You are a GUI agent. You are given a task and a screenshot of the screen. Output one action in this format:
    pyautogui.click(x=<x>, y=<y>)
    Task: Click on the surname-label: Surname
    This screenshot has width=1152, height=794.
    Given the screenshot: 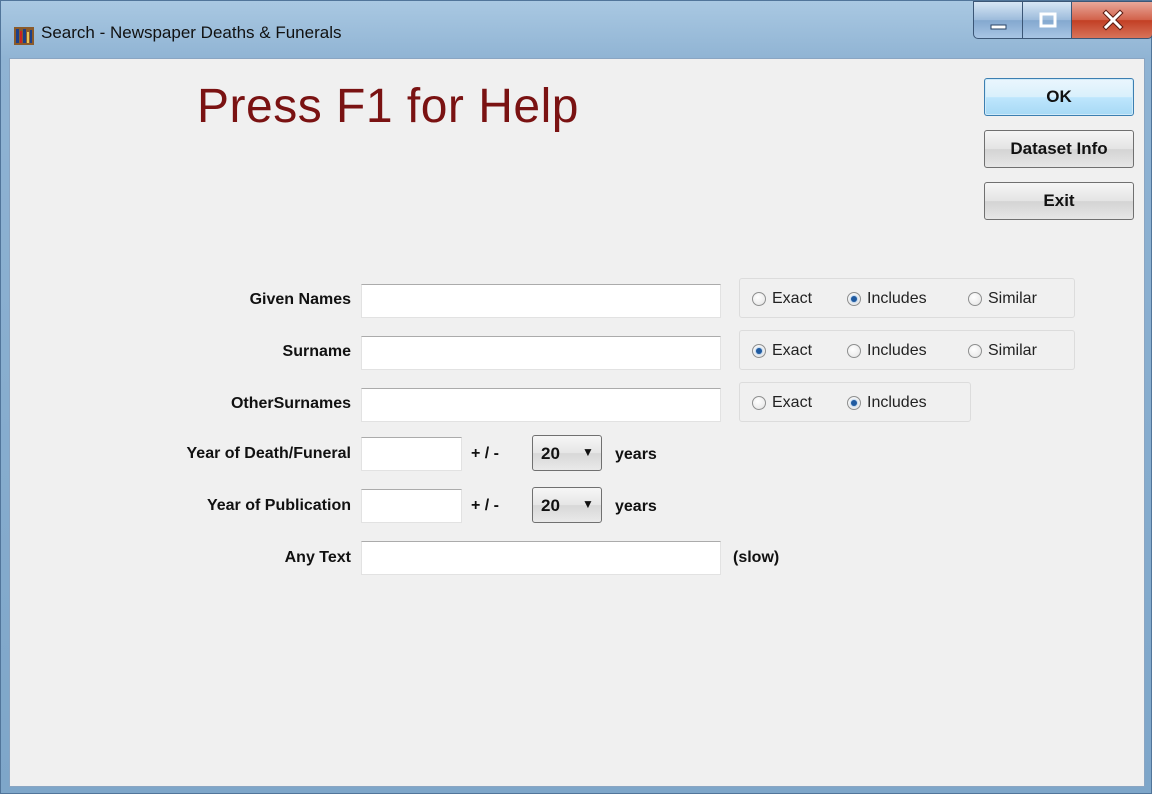 What is the action you would take?
    pyautogui.click(x=316, y=351)
    